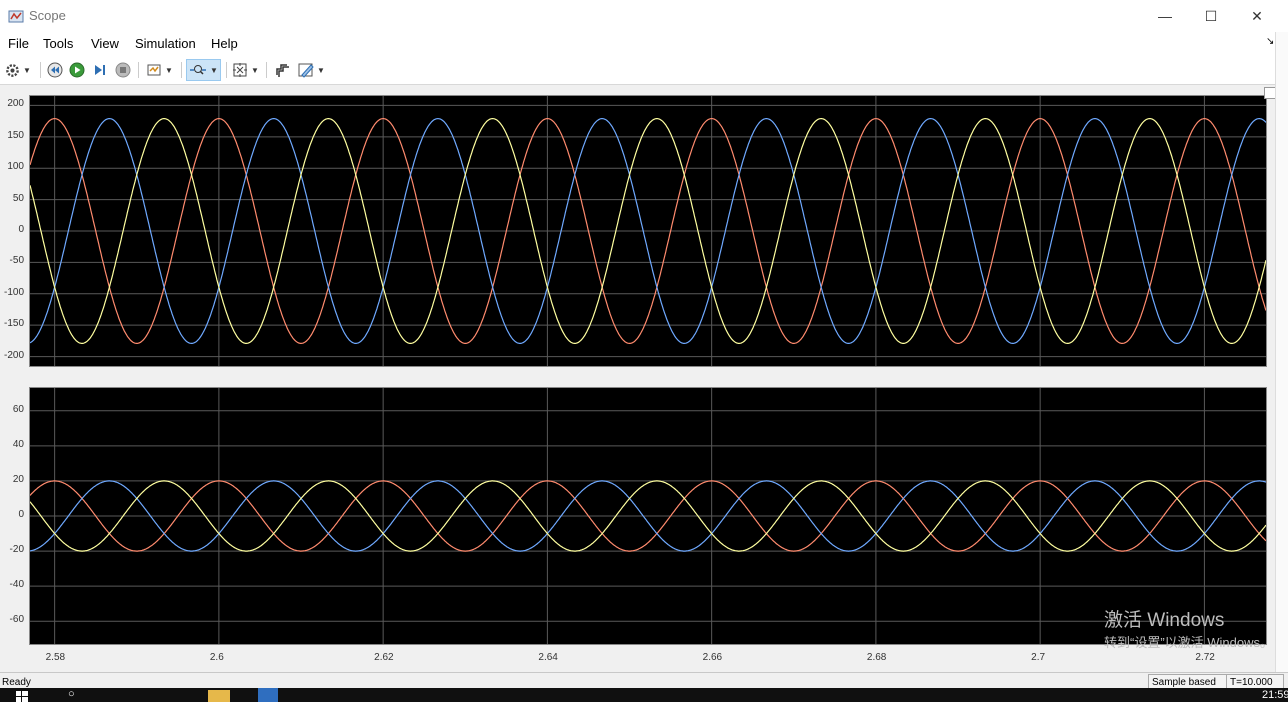  Describe the element at coordinates (13, 292) in the screenshot. I see `y-tick-label: -100` at that location.